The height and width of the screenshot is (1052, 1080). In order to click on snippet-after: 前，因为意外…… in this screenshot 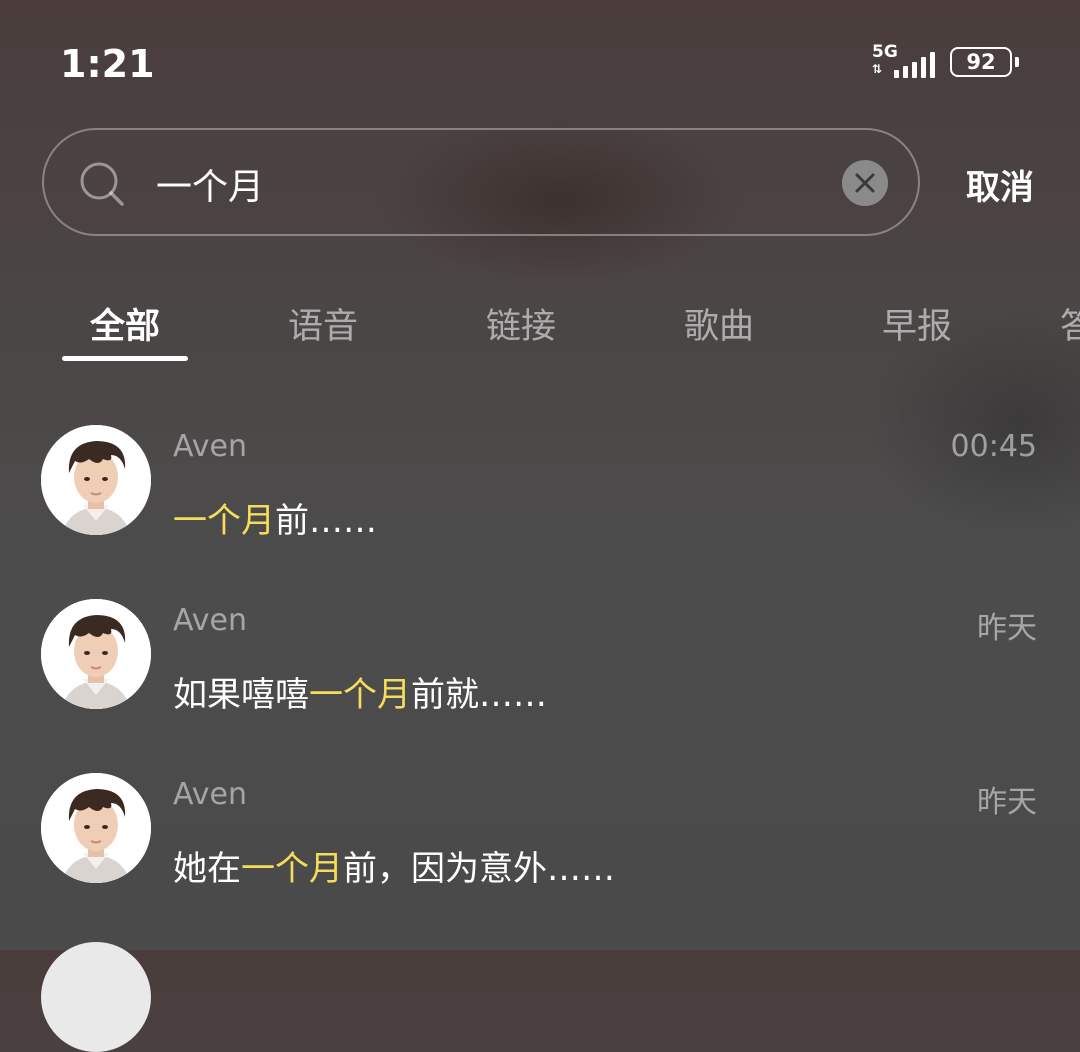, I will do `click(479, 869)`.